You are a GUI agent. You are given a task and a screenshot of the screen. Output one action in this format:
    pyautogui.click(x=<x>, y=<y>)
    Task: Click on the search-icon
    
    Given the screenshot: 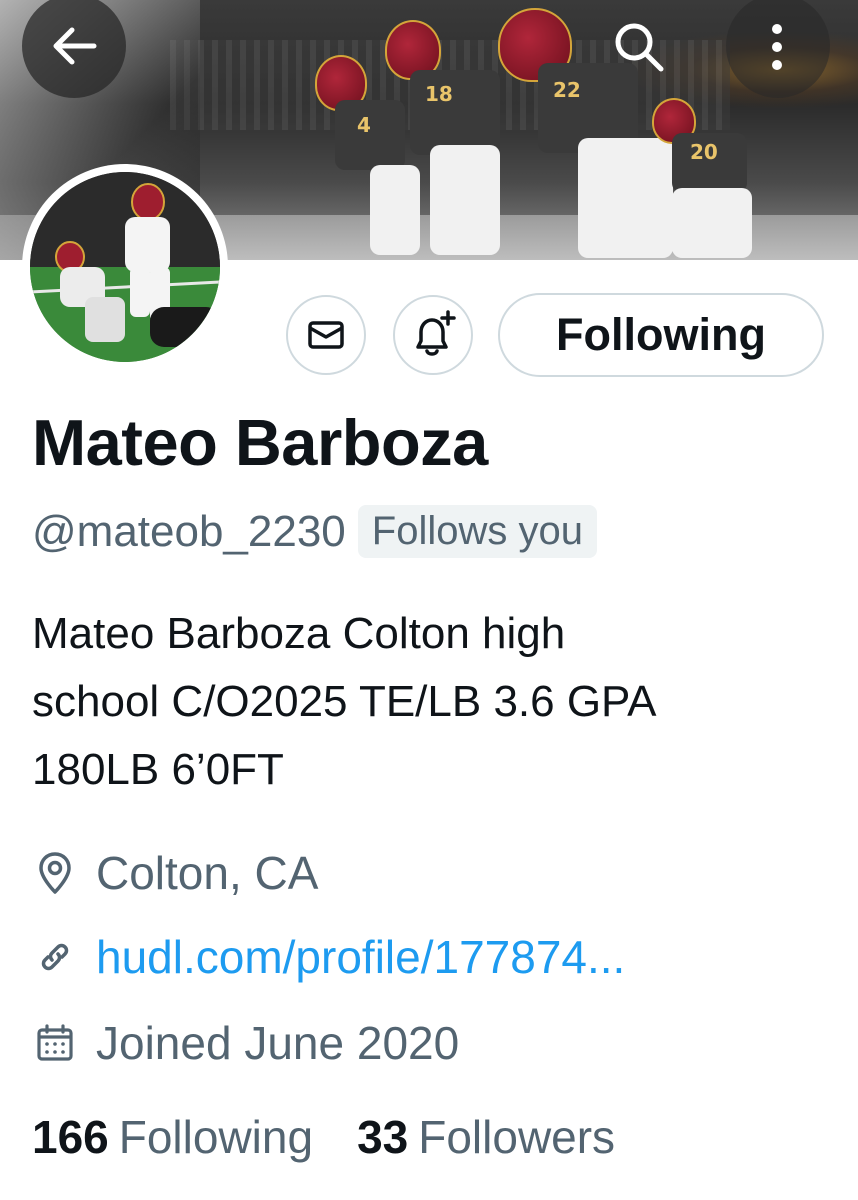 What is the action you would take?
    pyautogui.click(x=639, y=47)
    